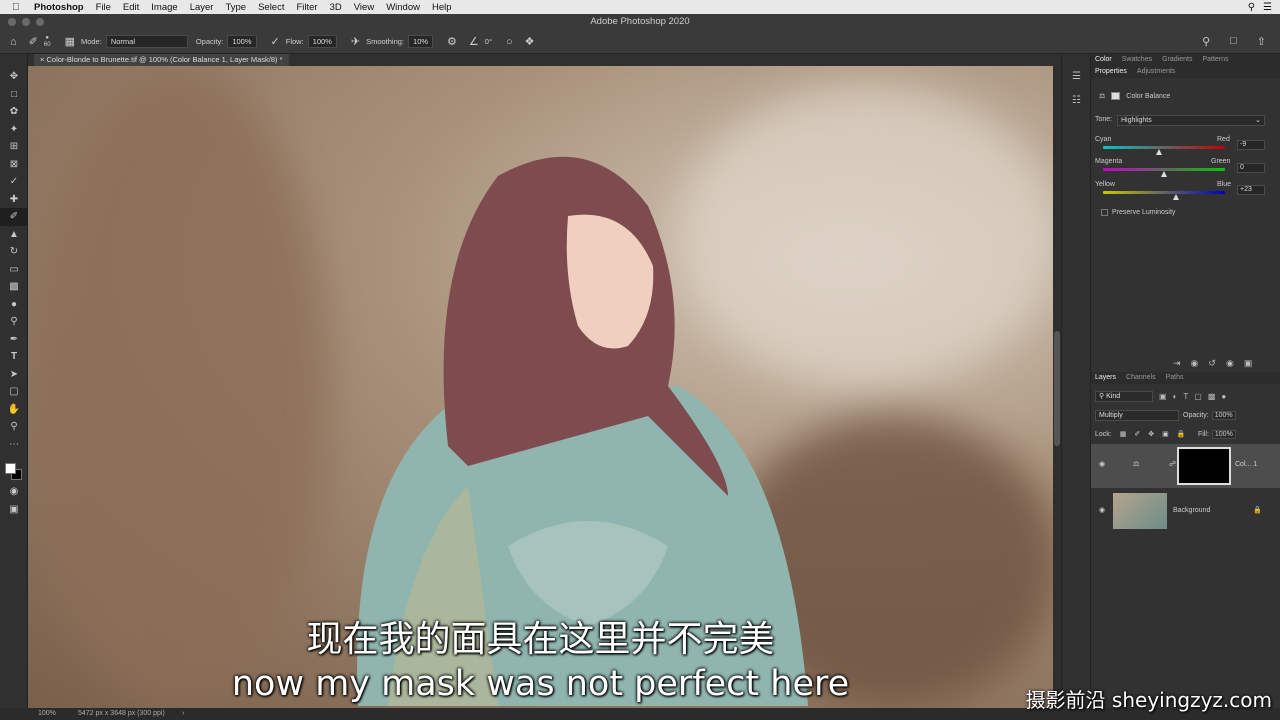 The image size is (1280, 720). I want to click on gradient-tool-icon: ▩, so click(14, 287).